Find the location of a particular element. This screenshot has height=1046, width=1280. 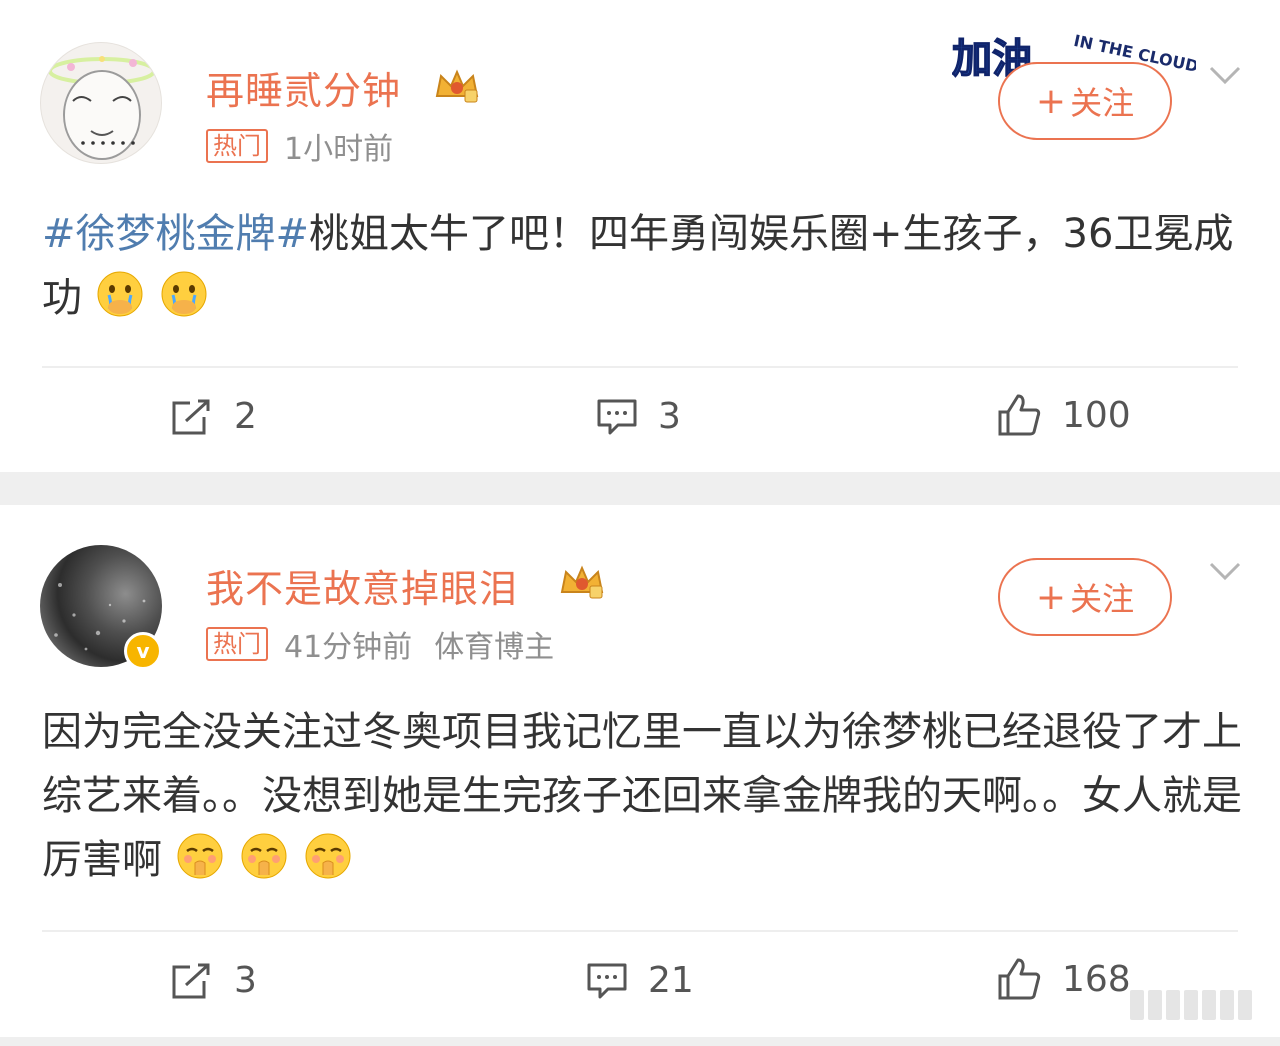

hashtag-link: #徐梦桃金牌# is located at coordinates (175, 234).